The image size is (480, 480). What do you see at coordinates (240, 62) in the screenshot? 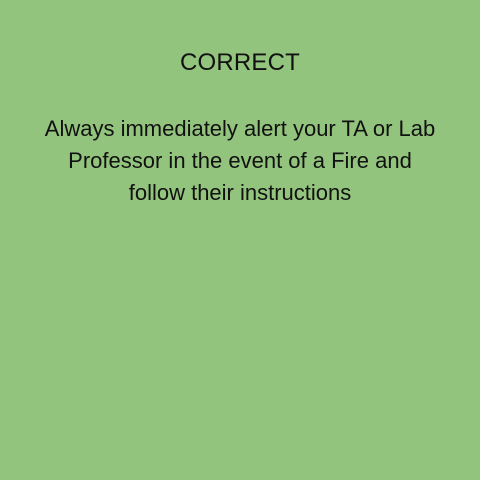
I see `feedback-title: CORRECT` at bounding box center [240, 62].